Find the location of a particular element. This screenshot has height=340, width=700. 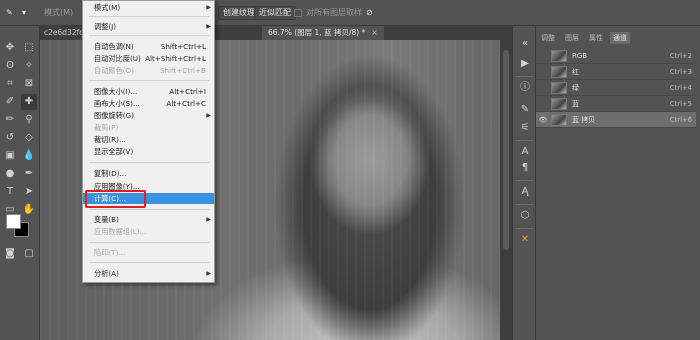

quick-mask-icon: ◙ is located at coordinates (10, 254).